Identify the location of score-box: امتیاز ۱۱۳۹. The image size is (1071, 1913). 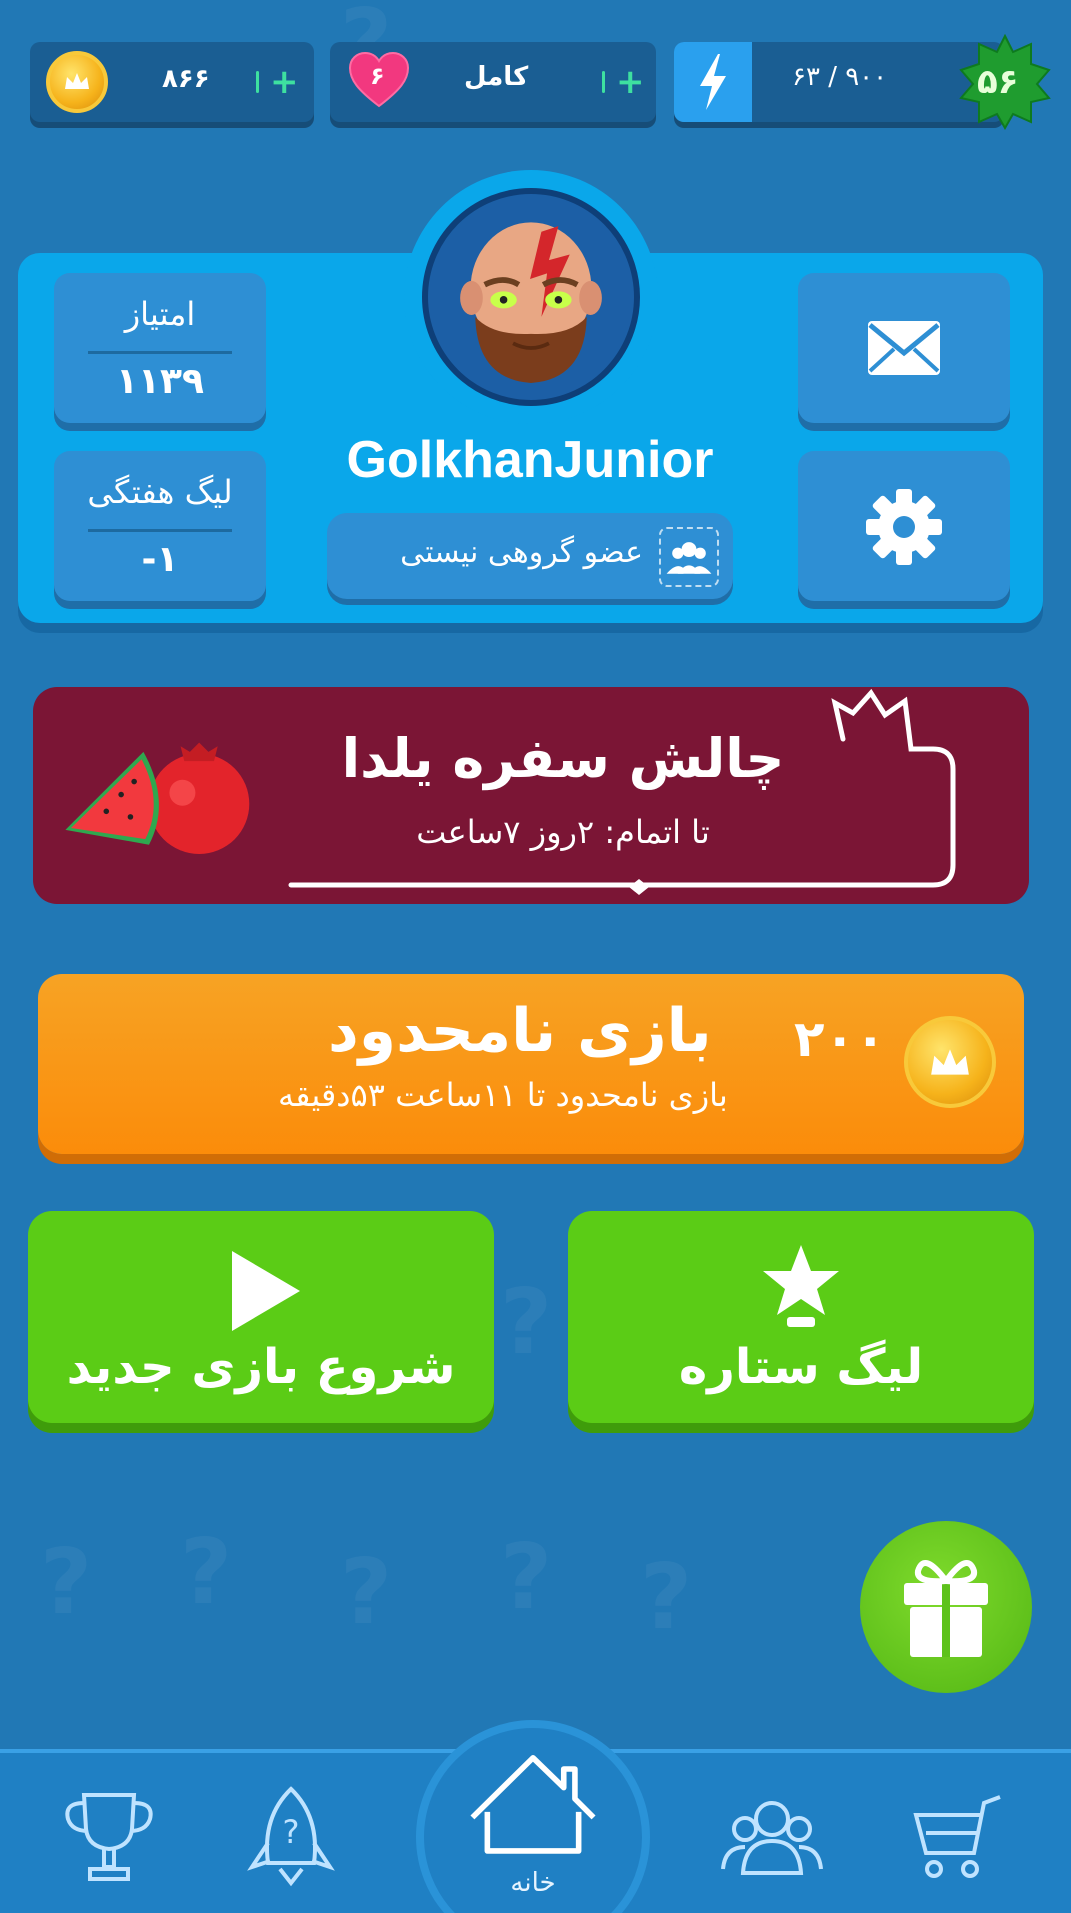
(160, 348).